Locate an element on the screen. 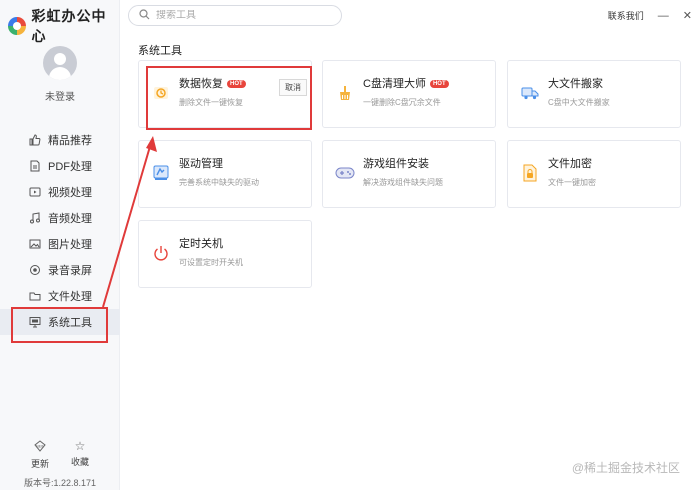  tool-title: 游戏组件安装 is located at coordinates (396, 164).